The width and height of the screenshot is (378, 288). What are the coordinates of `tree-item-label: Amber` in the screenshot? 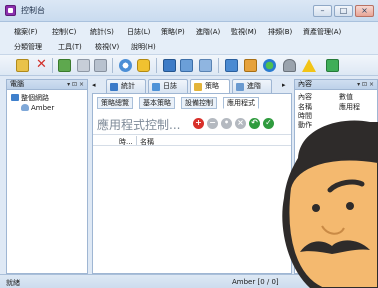 It's located at (43, 108).